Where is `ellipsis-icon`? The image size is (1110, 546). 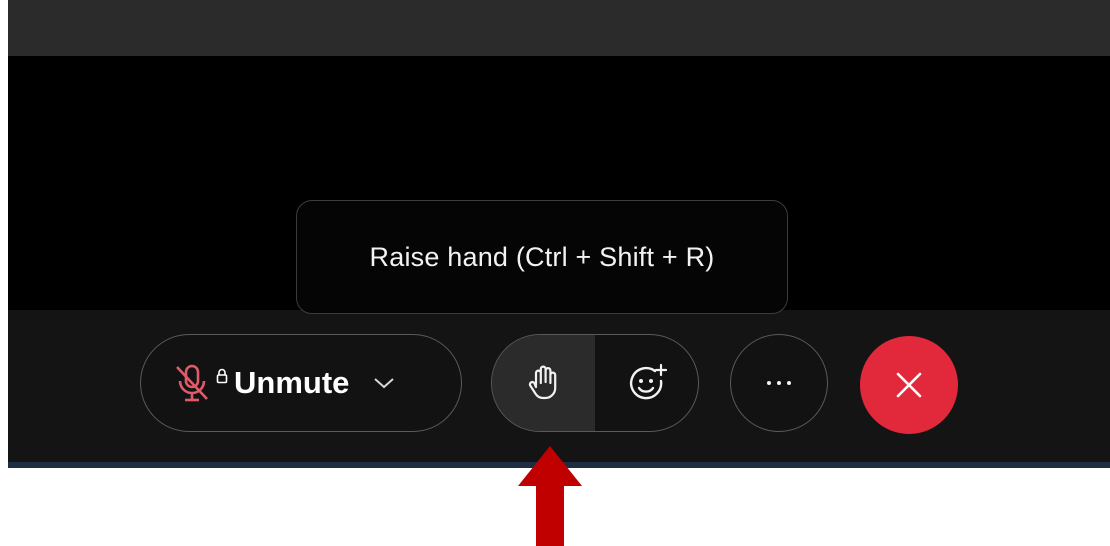 ellipsis-icon is located at coordinates (779, 383).